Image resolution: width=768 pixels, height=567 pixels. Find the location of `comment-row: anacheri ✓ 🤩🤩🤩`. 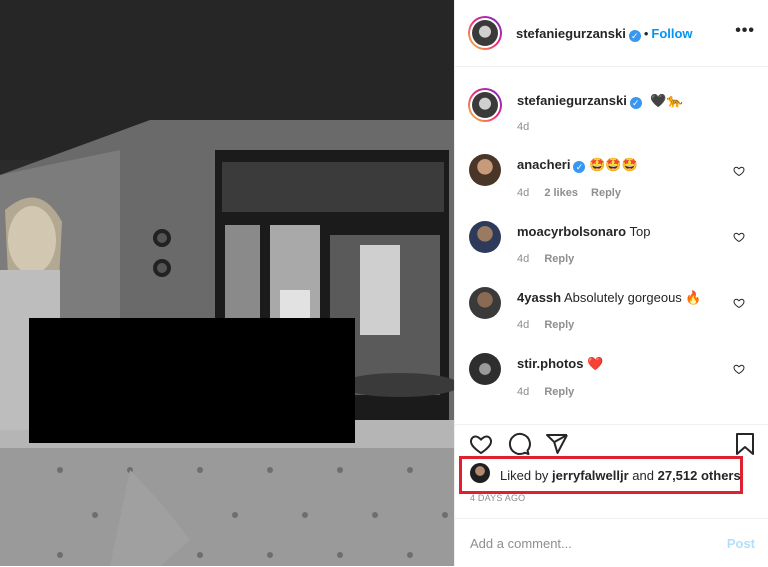

comment-row: anacheri ✓ 🤩🤩🤩 is located at coordinates (577, 165).